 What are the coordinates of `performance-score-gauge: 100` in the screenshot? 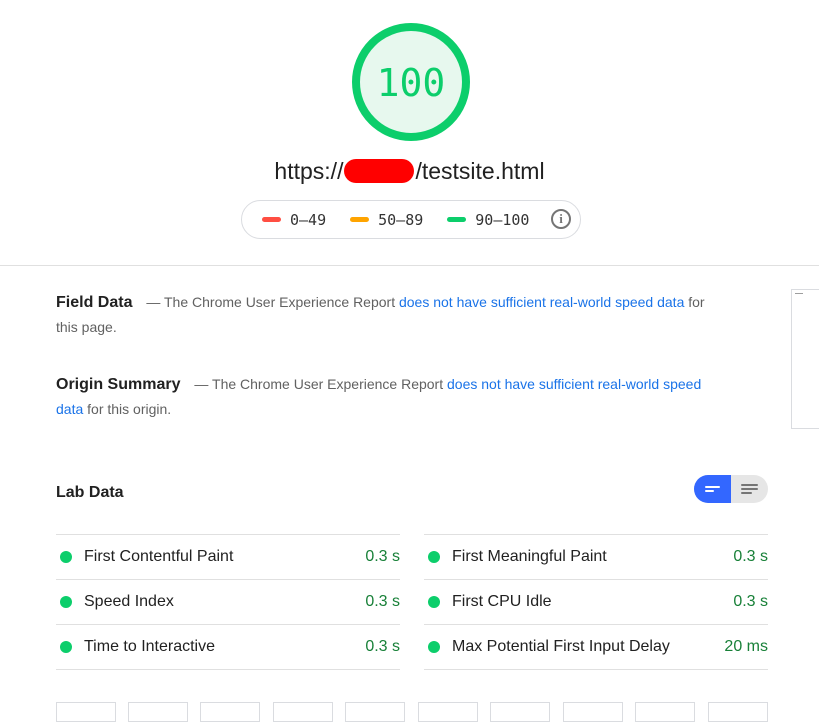 It's located at (411, 82).